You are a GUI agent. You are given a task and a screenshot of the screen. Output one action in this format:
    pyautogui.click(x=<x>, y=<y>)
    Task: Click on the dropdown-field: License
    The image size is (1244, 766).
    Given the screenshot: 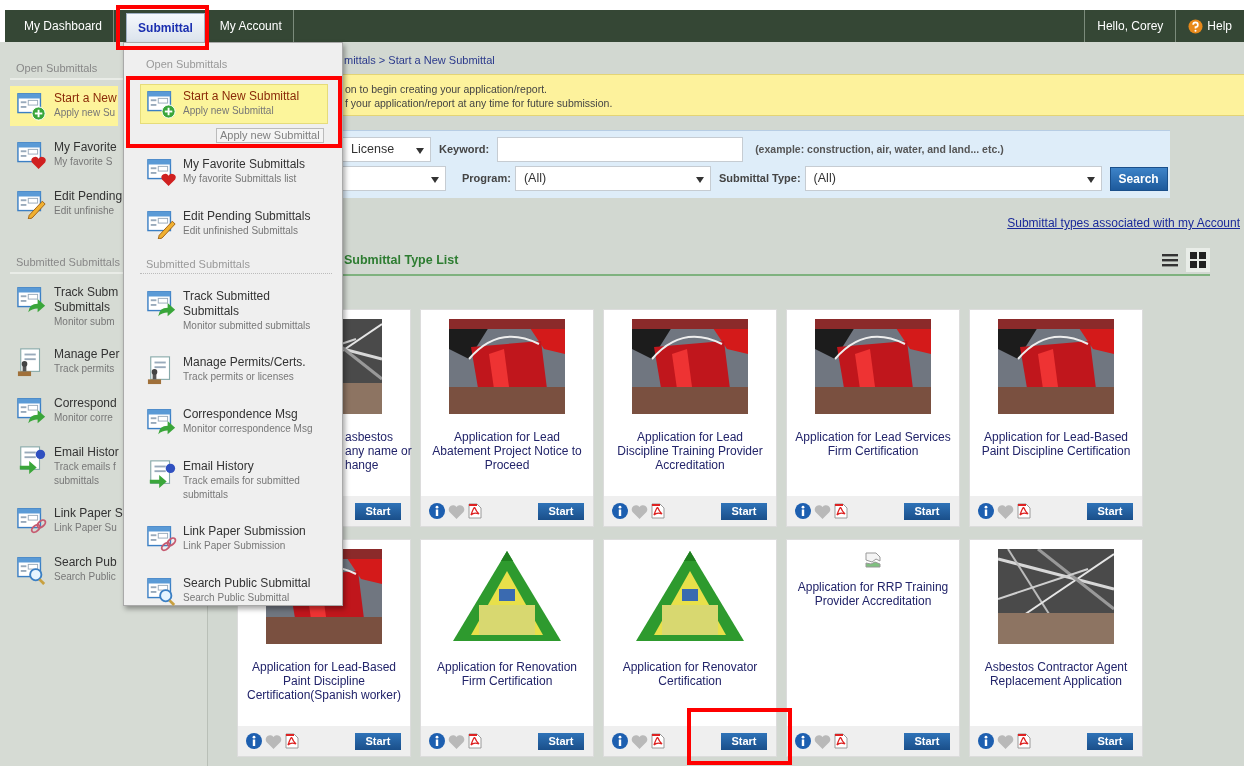 What is the action you would take?
    pyautogui.click(x=386, y=149)
    